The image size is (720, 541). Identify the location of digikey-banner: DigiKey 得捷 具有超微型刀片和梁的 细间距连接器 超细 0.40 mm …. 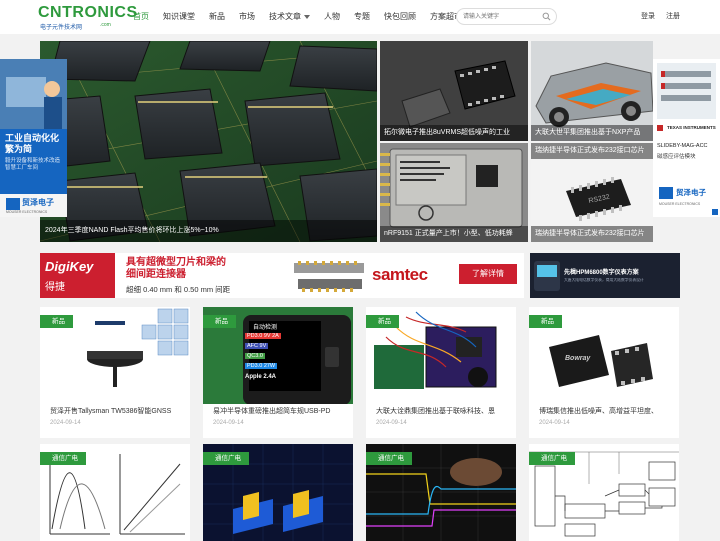
(282, 275).